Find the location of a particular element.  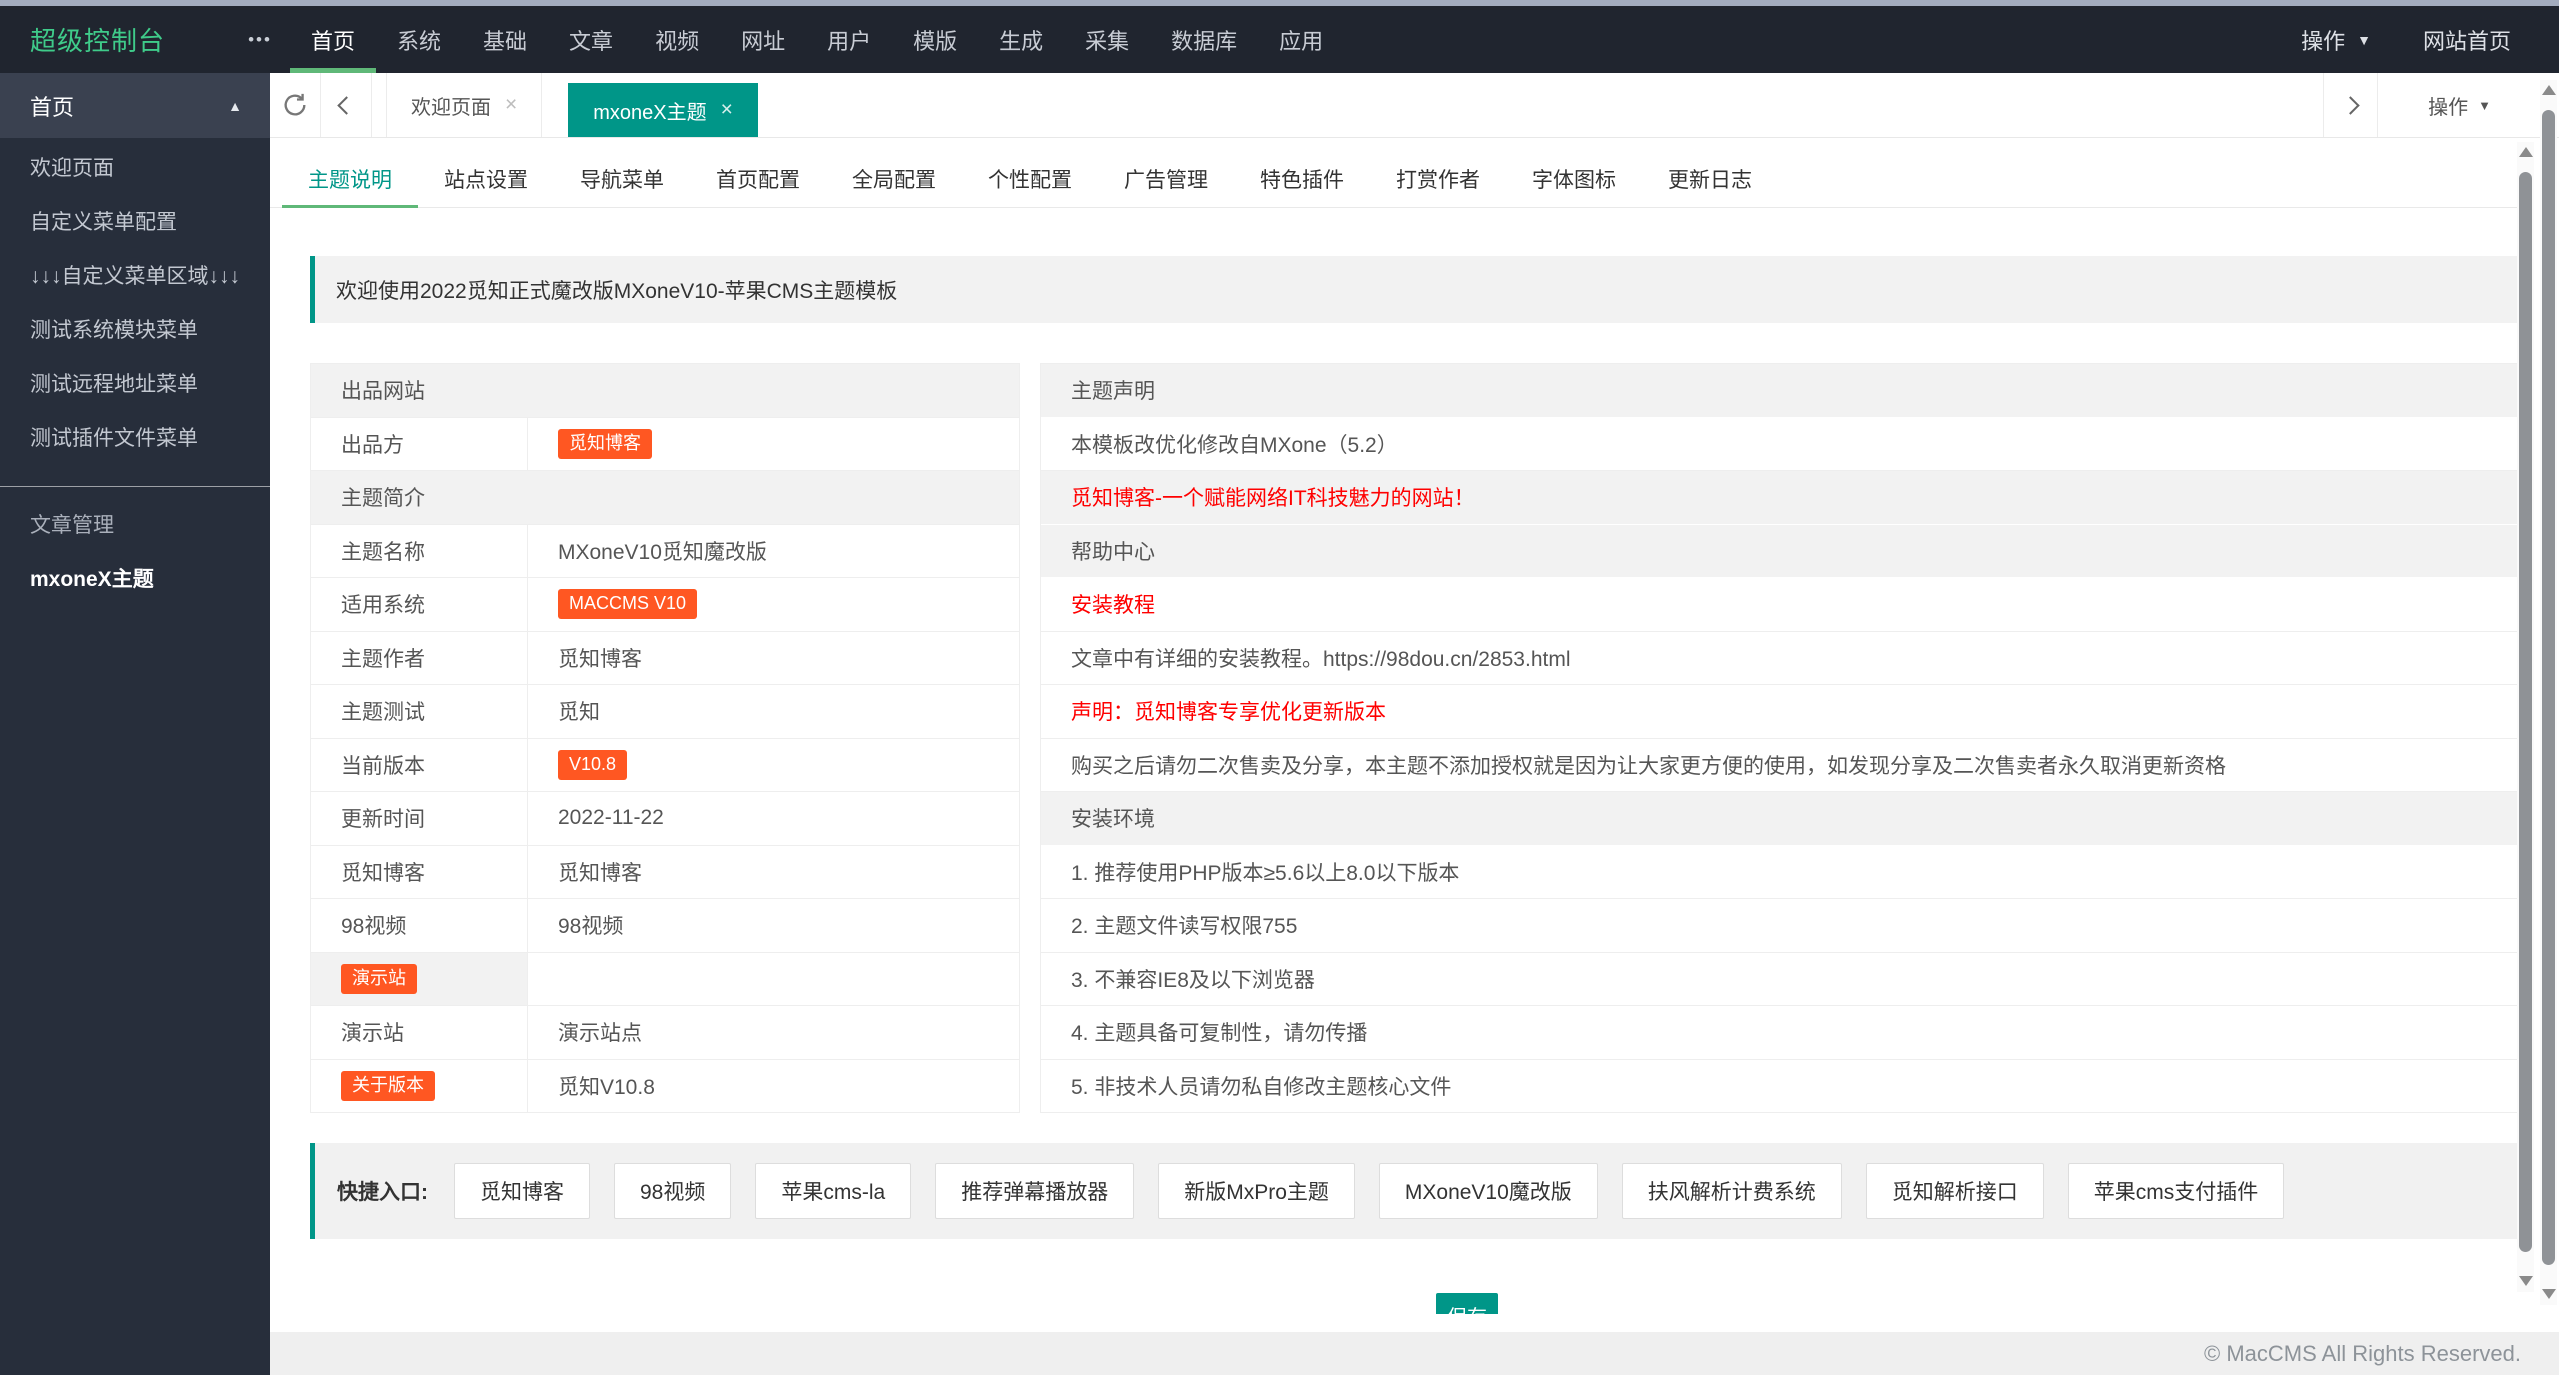

more-menu-icon: ••• is located at coordinates (260, 39).